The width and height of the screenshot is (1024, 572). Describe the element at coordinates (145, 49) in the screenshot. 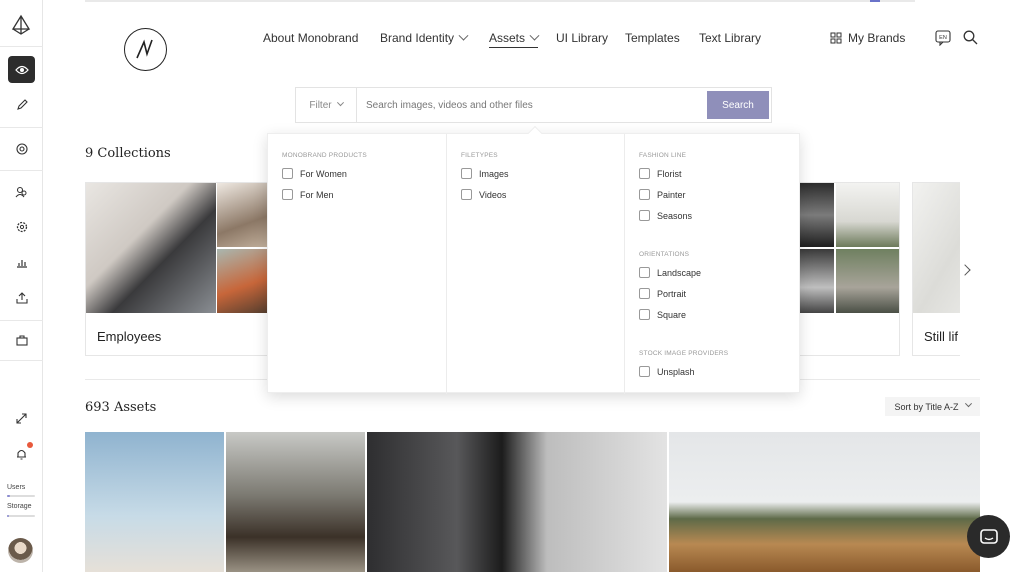

I see `brand-logo` at that location.